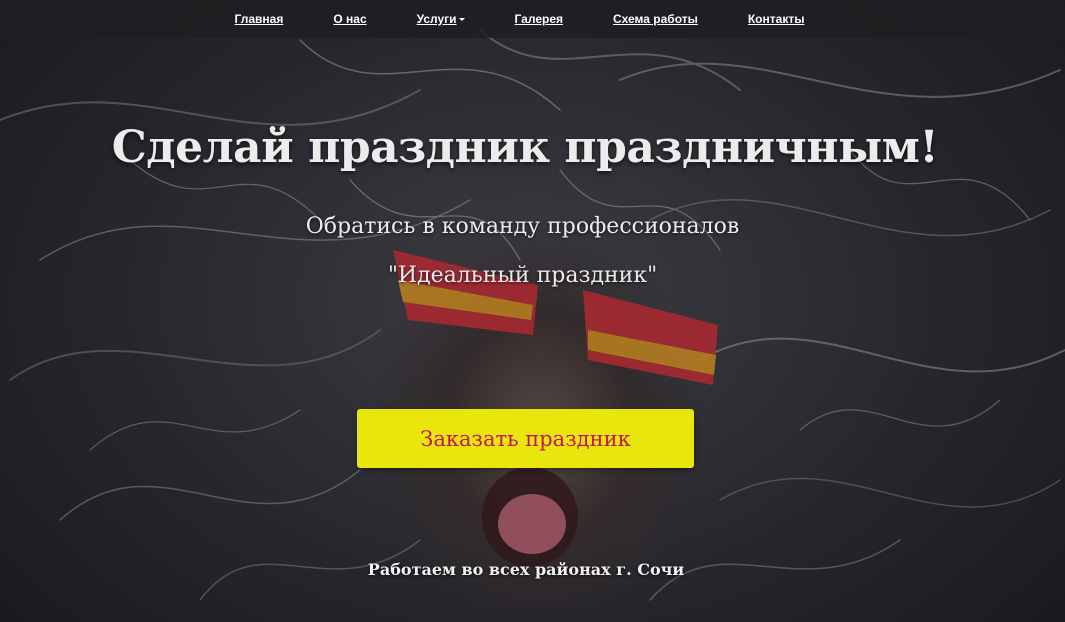 This screenshot has height=622, width=1065. Describe the element at coordinates (522, 275) in the screenshot. I see `hero-subtitle-line-2: "Идеальный праздник"` at that location.